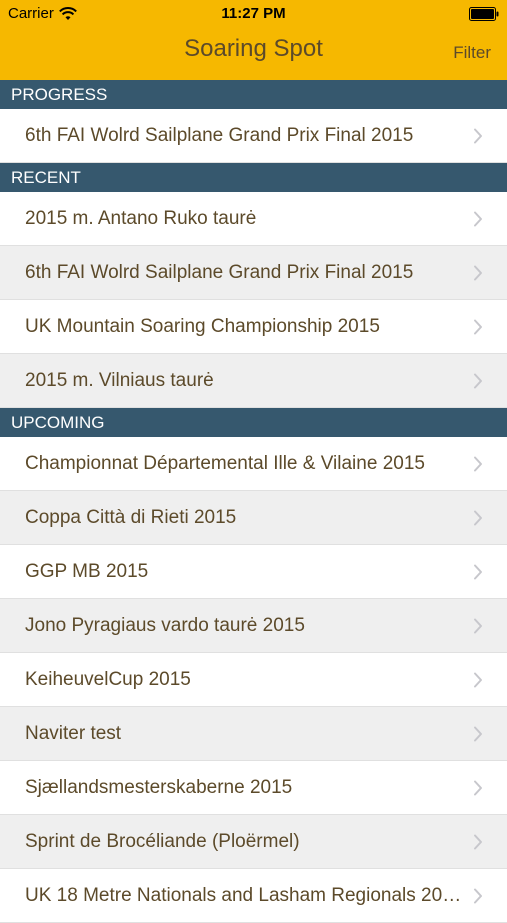 Image resolution: width=507 pixels, height=923 pixels. I want to click on list-item-label: Sjællandsmesterskaberne 2015, so click(159, 787).